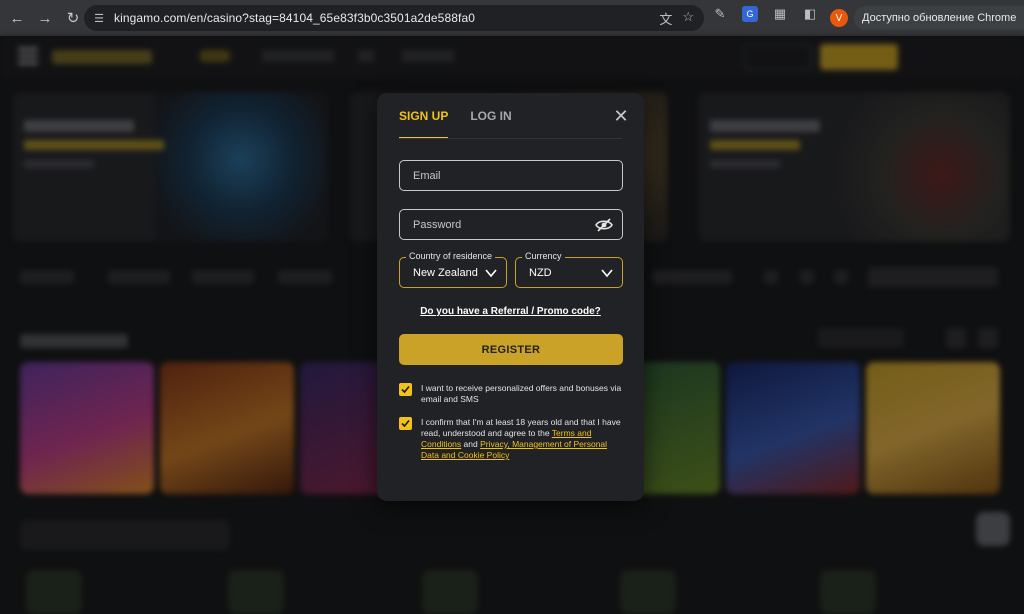 This screenshot has height=614, width=1024. I want to click on tab-log-in: LOG IN, so click(490, 123).